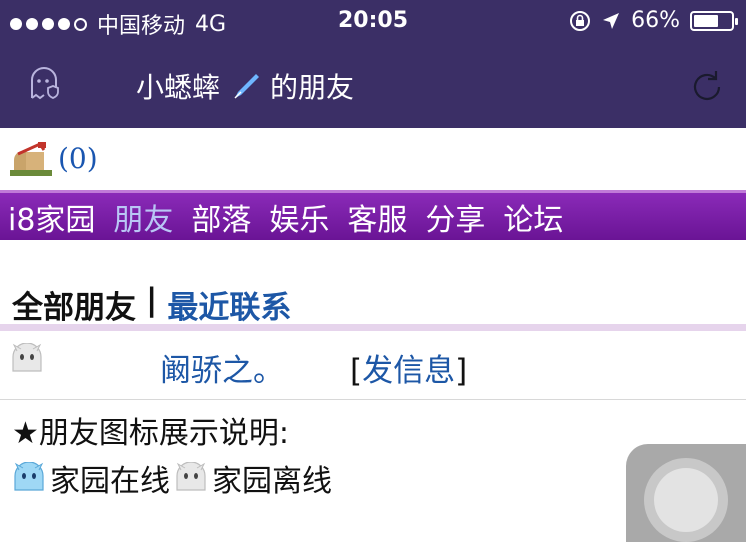  I want to click on assistive-touch-button, so click(686, 493).